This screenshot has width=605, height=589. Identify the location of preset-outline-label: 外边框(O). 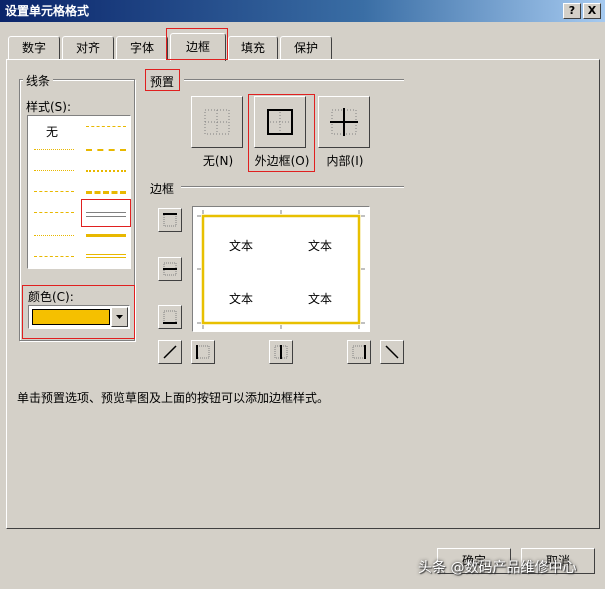
(282, 161).